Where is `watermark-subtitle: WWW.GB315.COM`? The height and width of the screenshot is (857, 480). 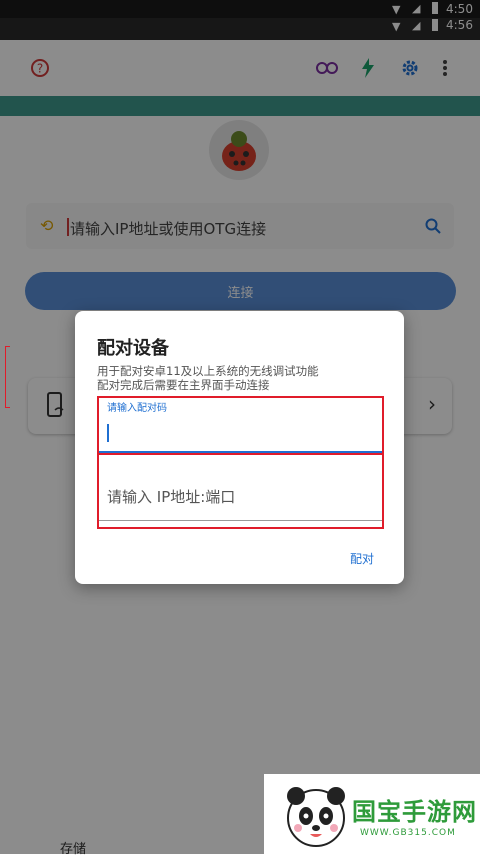 watermark-subtitle: WWW.GB315.COM is located at coordinates (408, 833).